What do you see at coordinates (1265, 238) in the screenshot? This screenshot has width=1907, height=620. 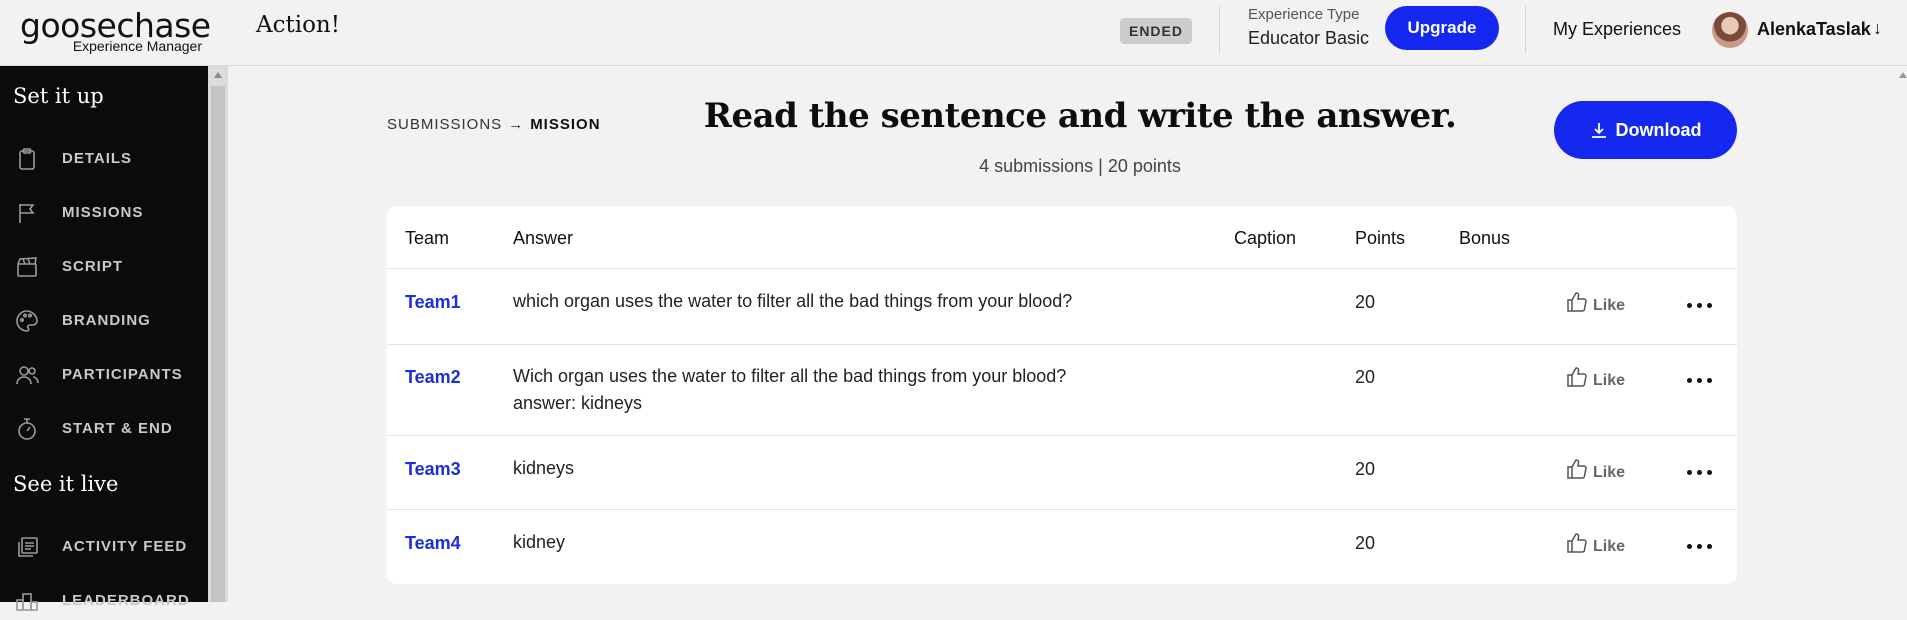 I see `column-header-caption: Caption` at bounding box center [1265, 238].